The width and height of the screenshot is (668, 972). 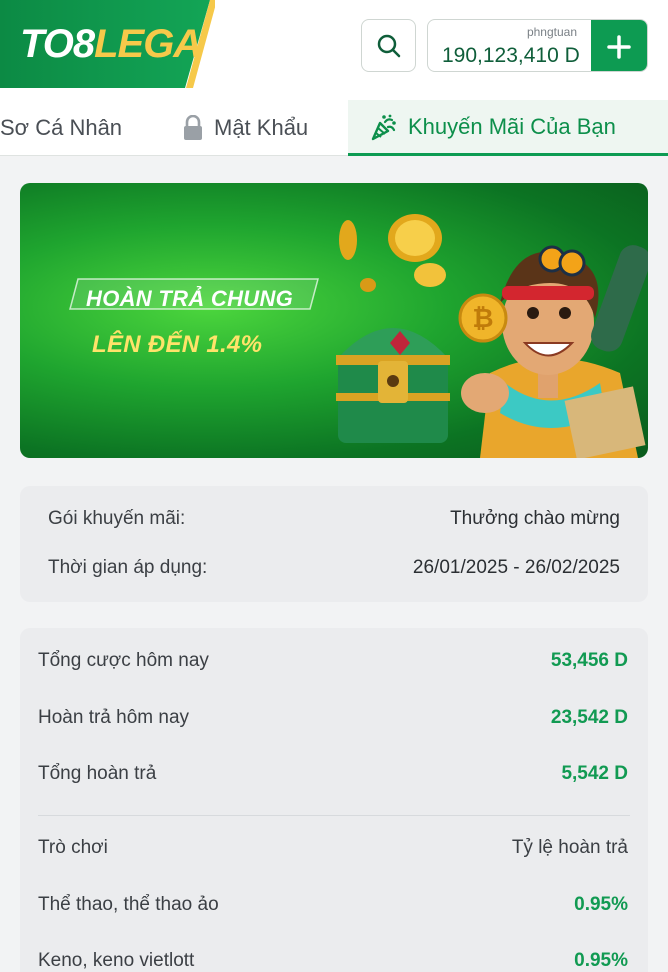 I want to click on search-button, so click(x=388, y=45).